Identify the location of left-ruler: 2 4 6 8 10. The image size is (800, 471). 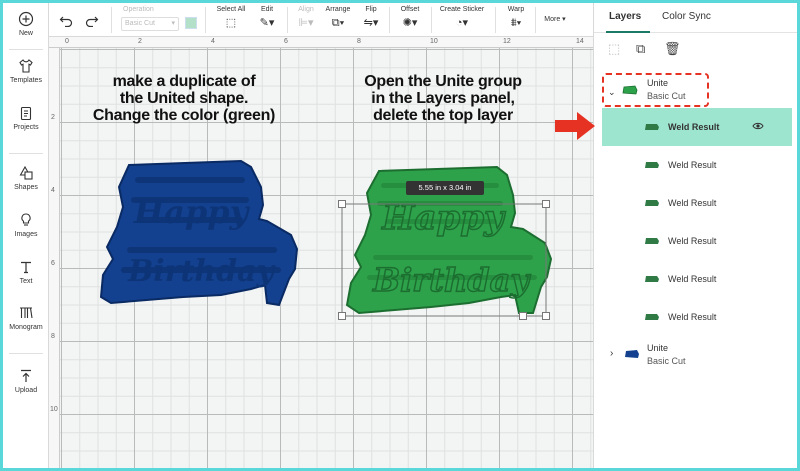
(54, 258).